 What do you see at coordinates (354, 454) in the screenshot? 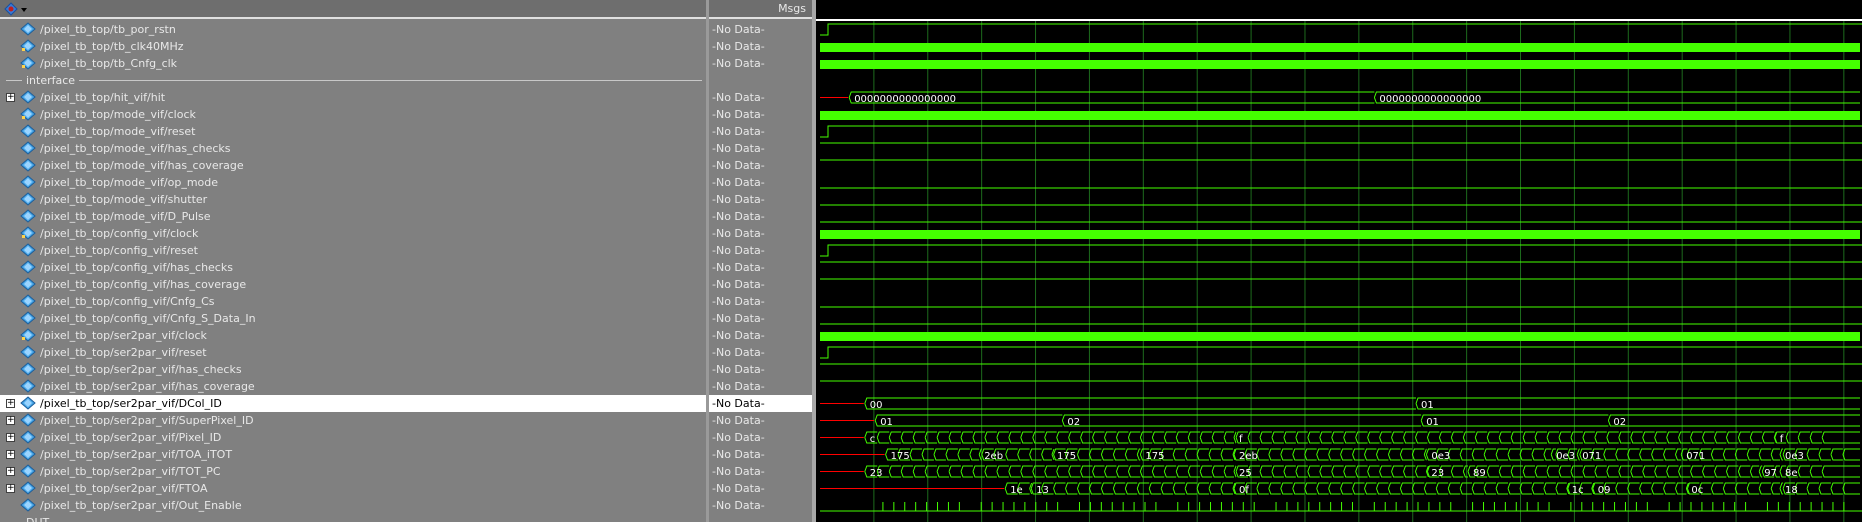
I see `signal-row: + /pixel_tb_top/ser2par_vif/TOA_iTOT` at bounding box center [354, 454].